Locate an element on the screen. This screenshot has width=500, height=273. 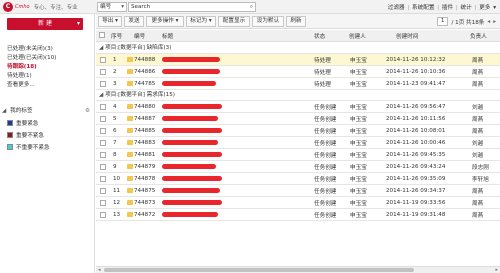
row-id: 744879 is located at coordinates (144, 167).